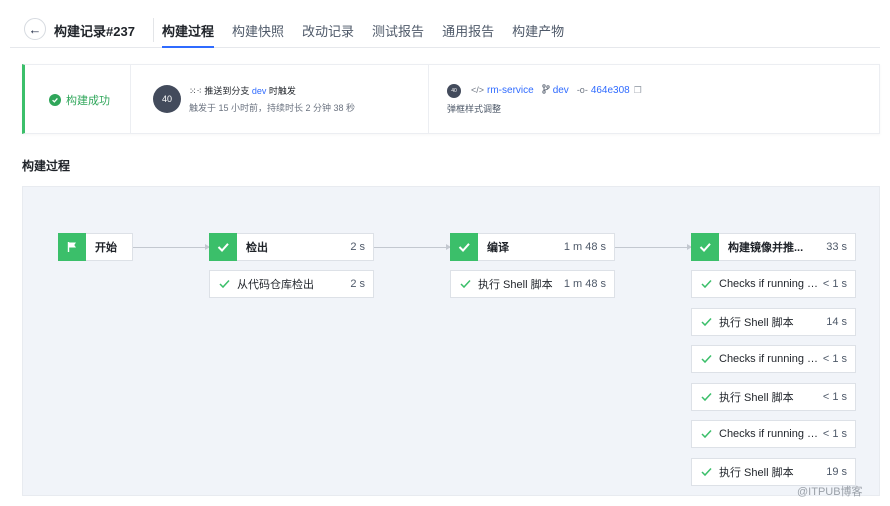 The height and width of the screenshot is (506, 890). I want to click on step-duration: 19 s, so click(836, 472).